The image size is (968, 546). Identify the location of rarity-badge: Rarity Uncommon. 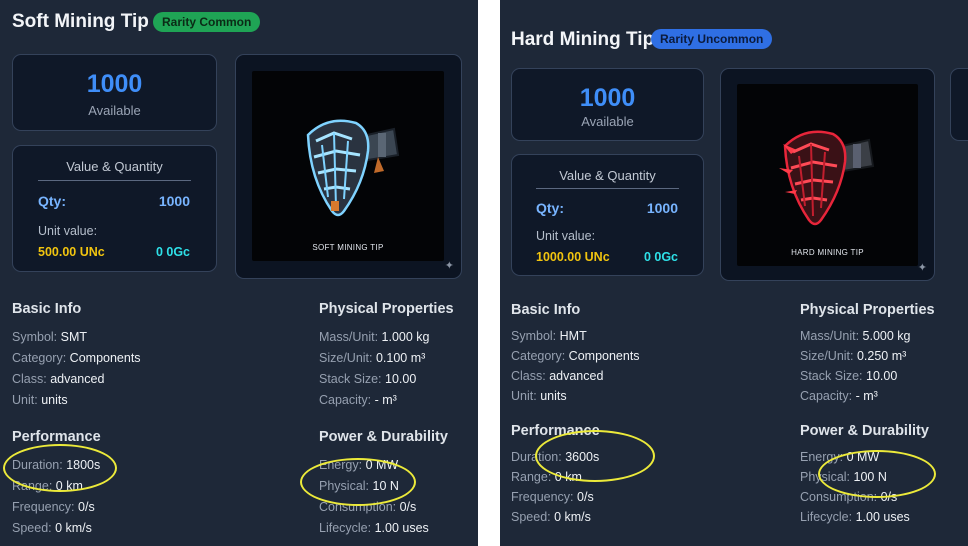
(712, 39).